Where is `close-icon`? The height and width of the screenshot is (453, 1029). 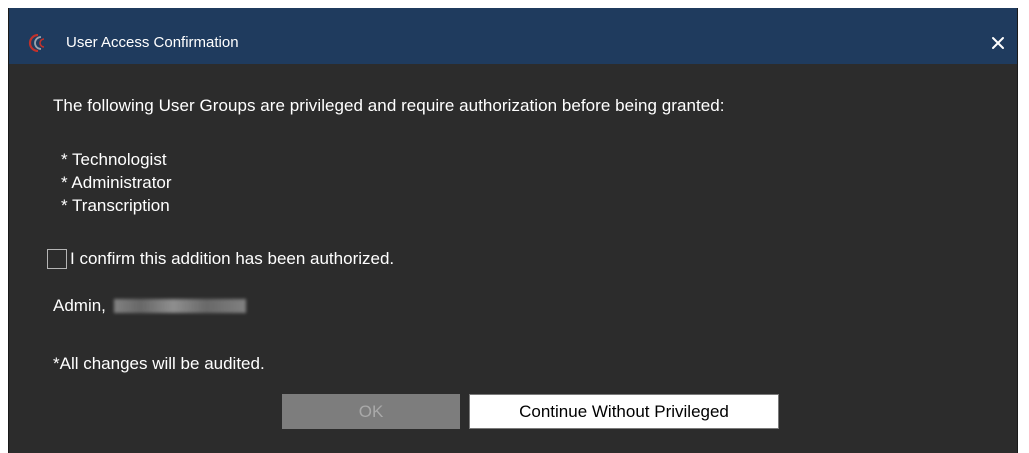 close-icon is located at coordinates (998, 43).